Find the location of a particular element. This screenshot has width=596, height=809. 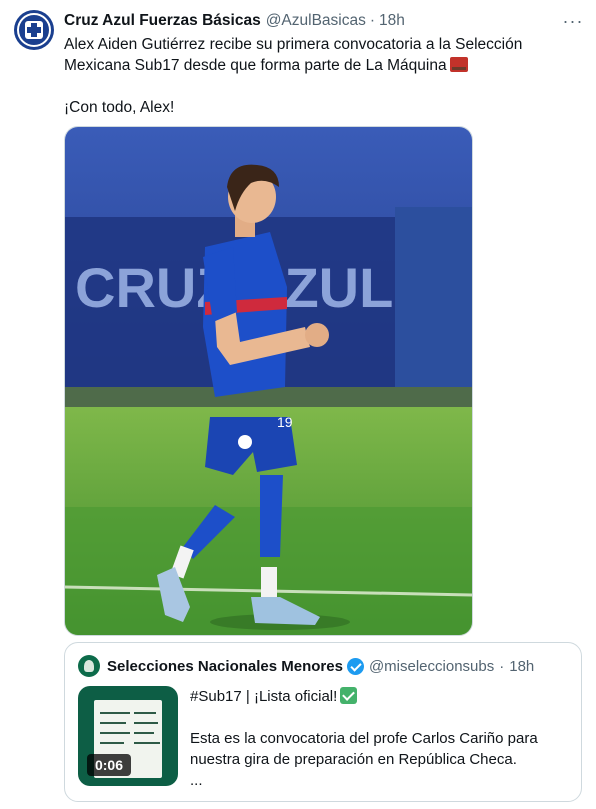

author-name: Cruz Azul Fuerzas Básicas is located at coordinates (162, 21).